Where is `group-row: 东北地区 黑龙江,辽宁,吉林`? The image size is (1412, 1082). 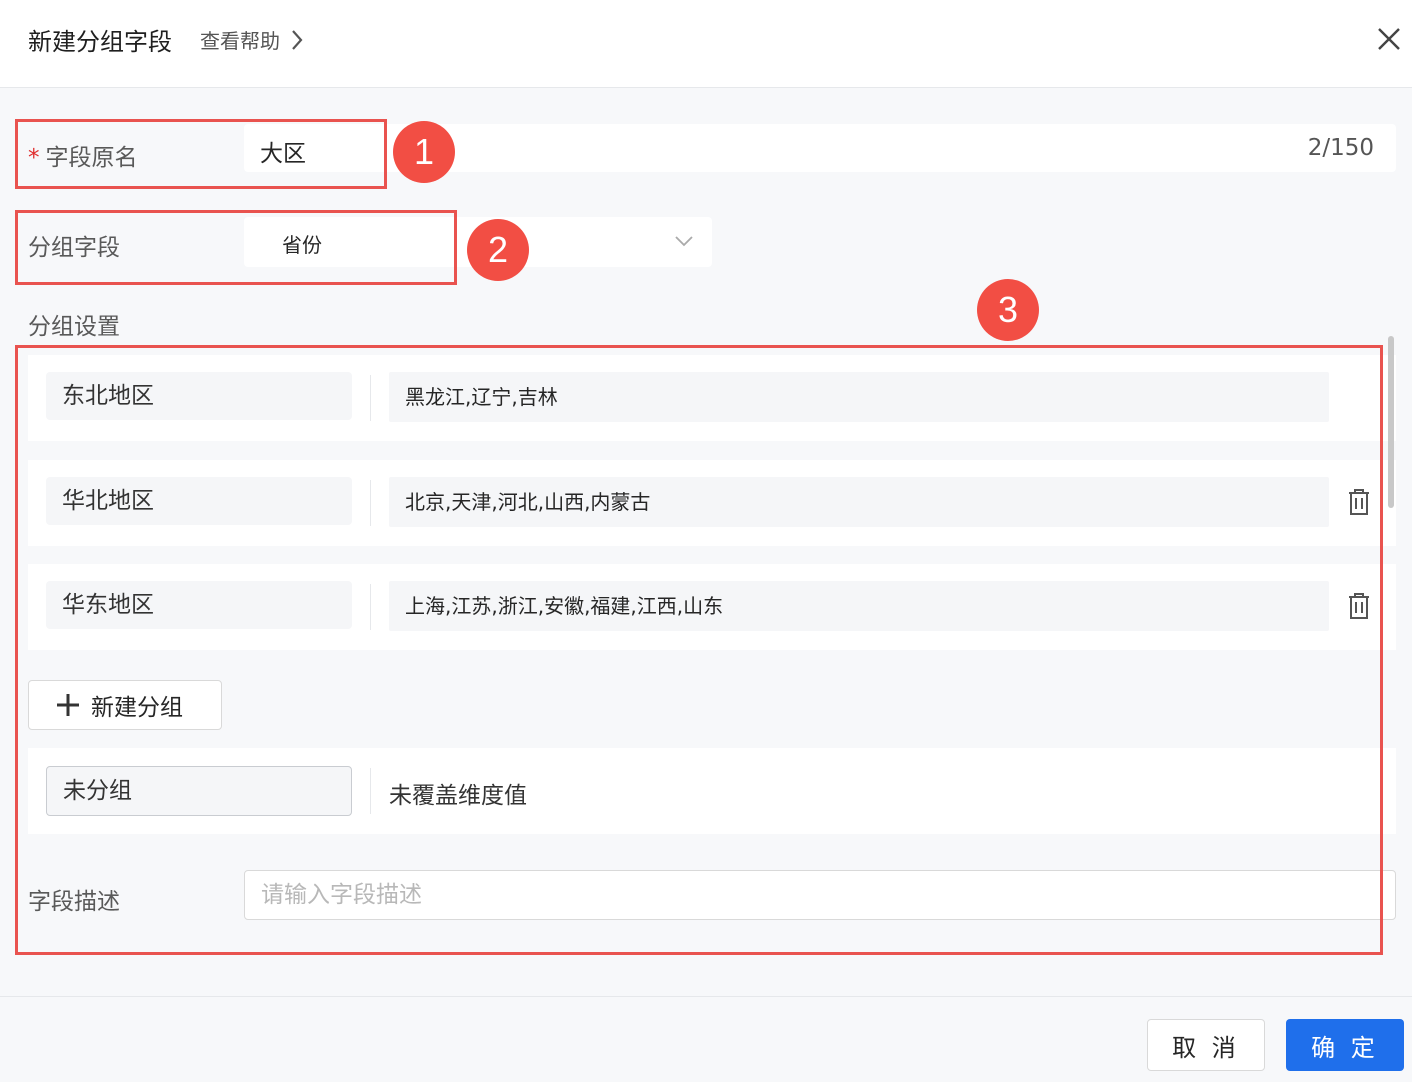 group-row: 东北地区 黑龙江,辽宁,吉林 is located at coordinates (712, 398).